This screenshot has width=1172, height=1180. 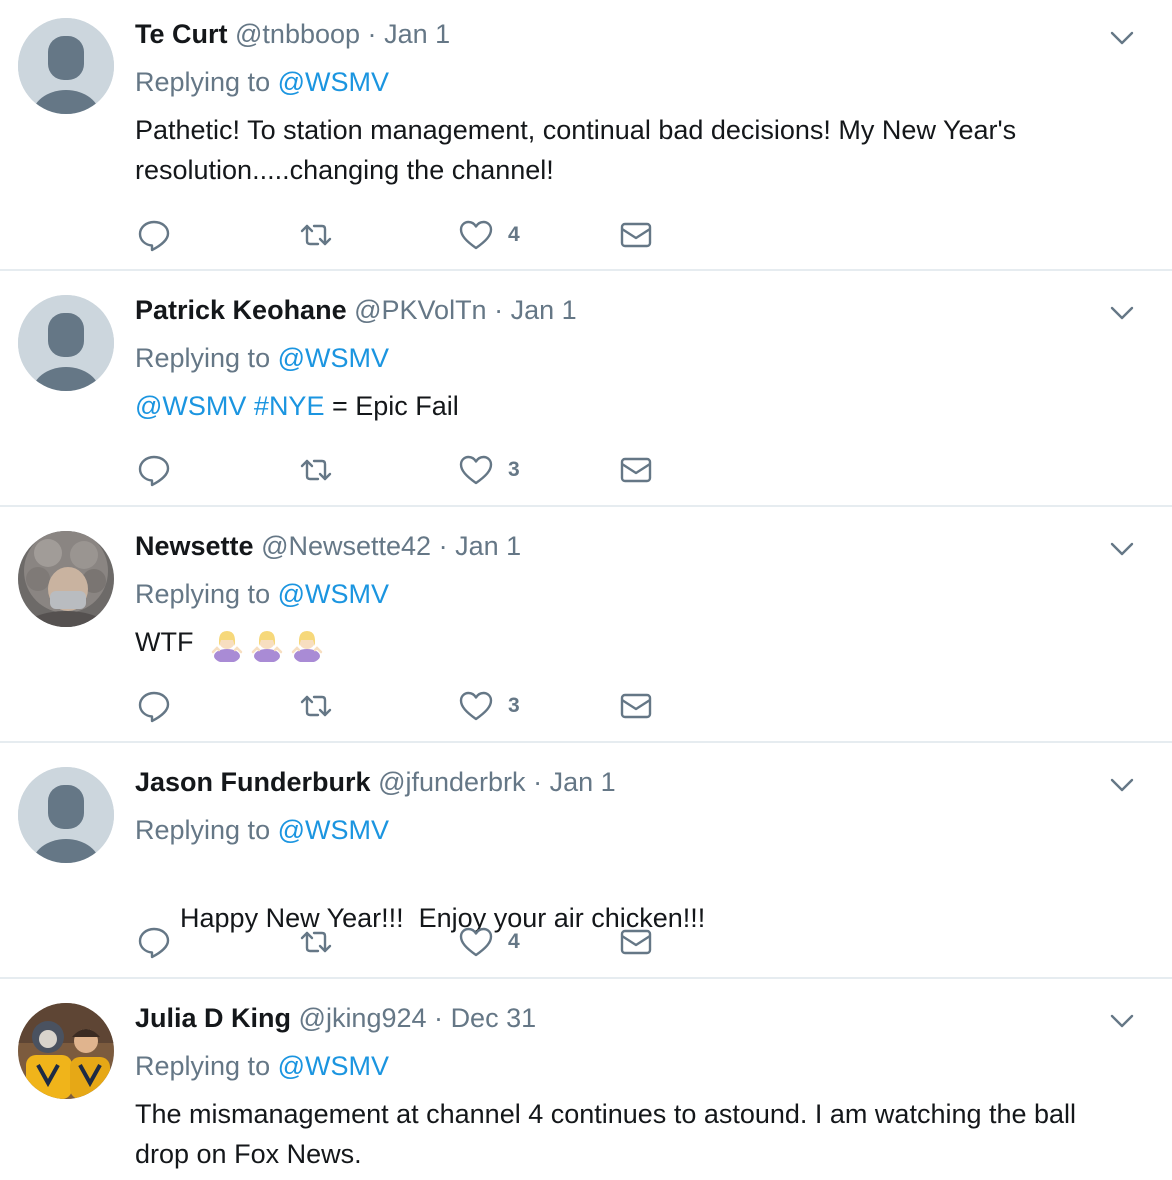 I want to click on display-name: Julia D King, so click(x=213, y=1018).